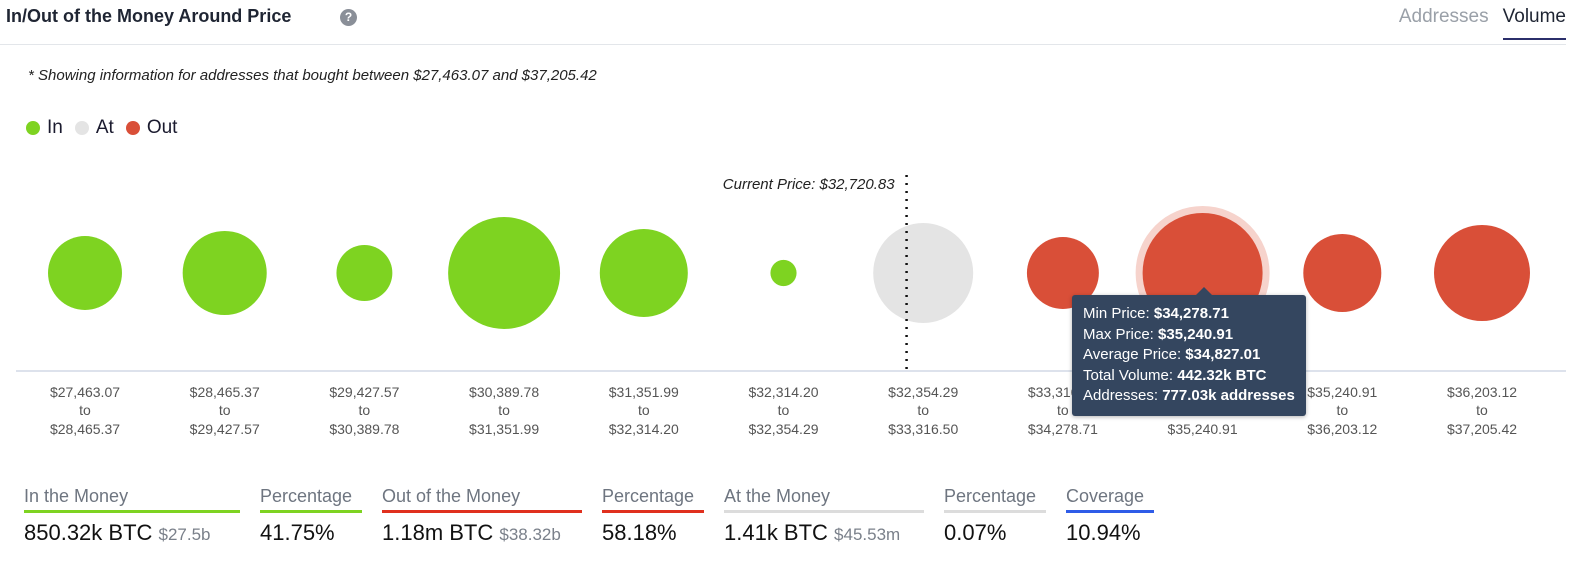 The width and height of the screenshot is (1592, 568). Describe the element at coordinates (1172, 354) in the screenshot. I see `tooltip-row: Average Price: $34,827.01` at that location.